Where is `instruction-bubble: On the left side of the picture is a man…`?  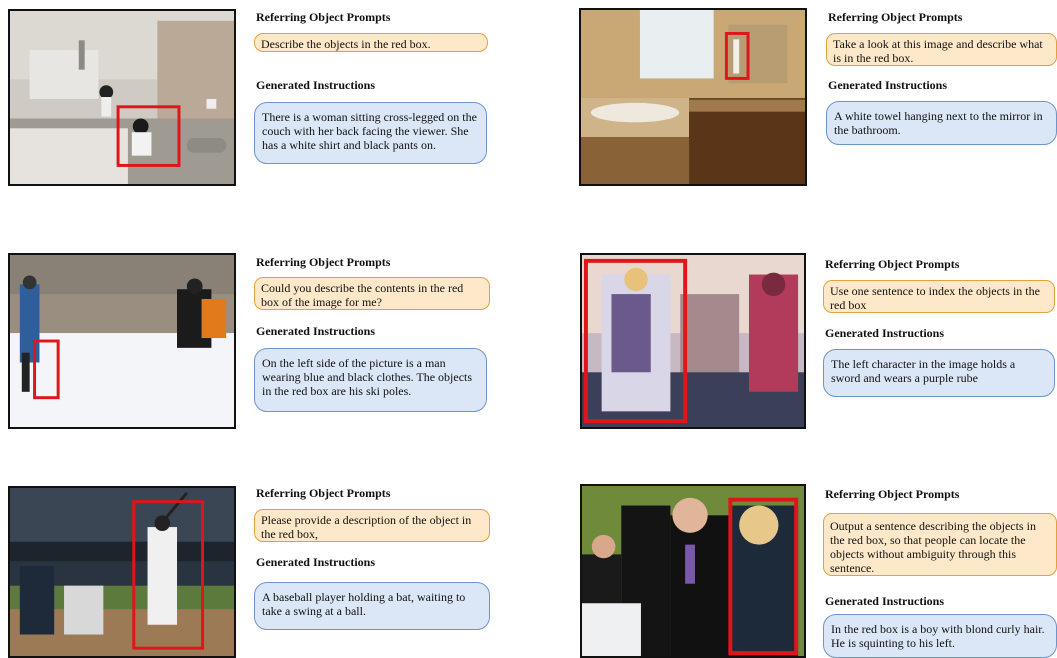
instruction-bubble: On the left side of the picture is a man… is located at coordinates (370, 380).